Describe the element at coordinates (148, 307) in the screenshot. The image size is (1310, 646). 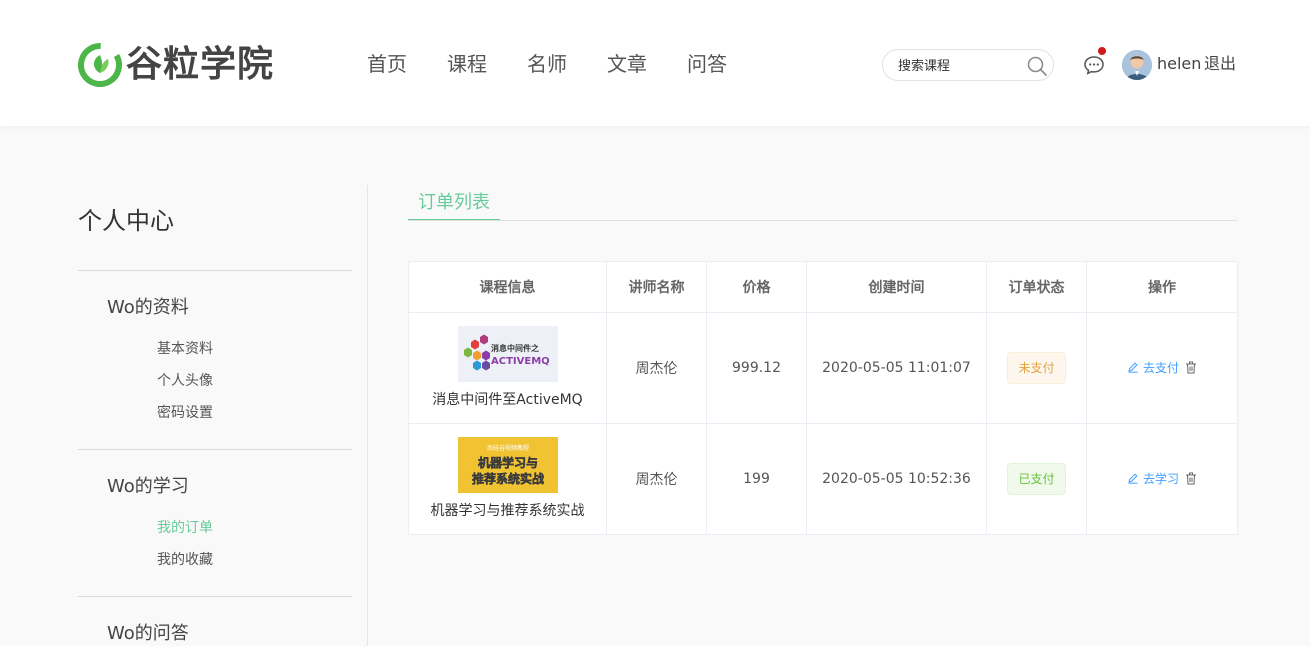
I see `sidebar-section-profile: Wo的资料` at that location.